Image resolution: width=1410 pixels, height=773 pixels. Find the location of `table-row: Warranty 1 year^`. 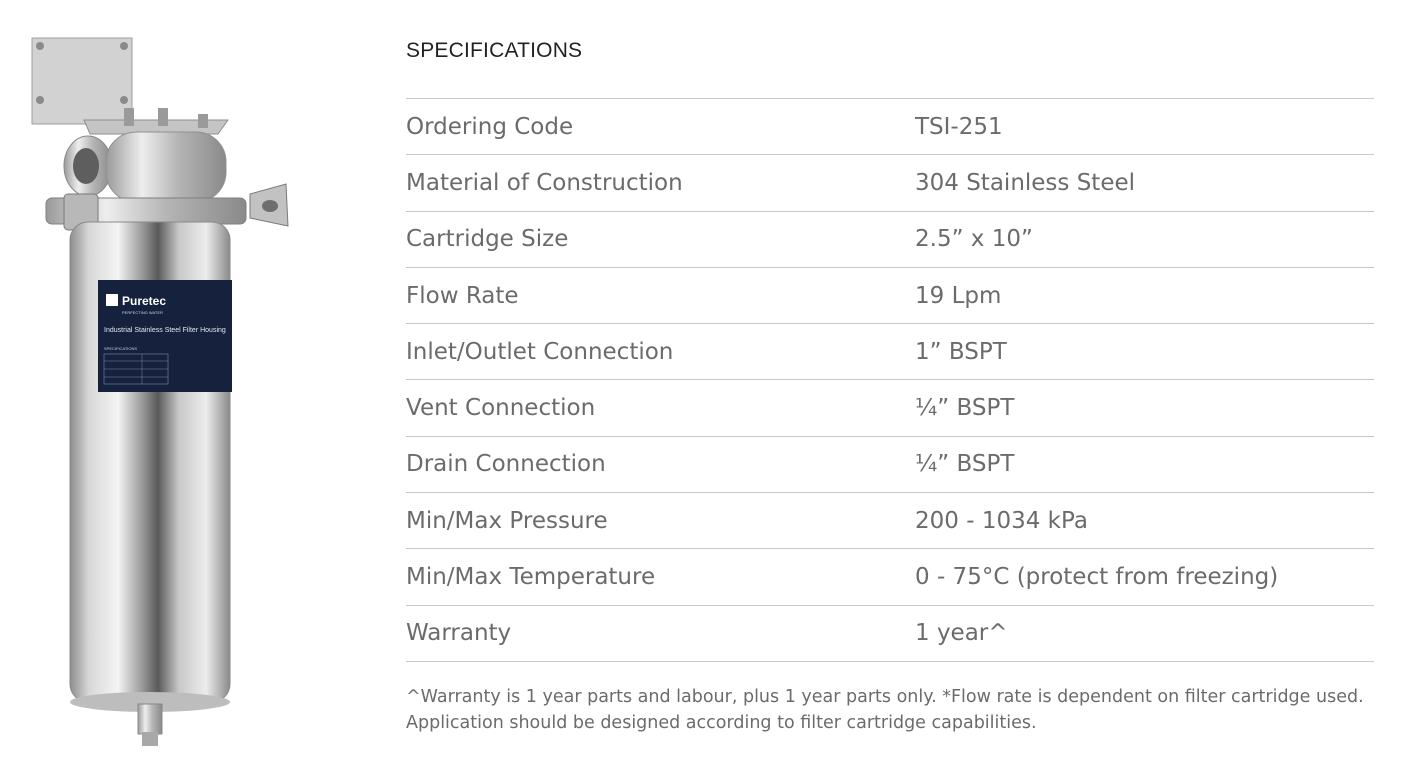

table-row: Warranty 1 year^ is located at coordinates (890, 634).